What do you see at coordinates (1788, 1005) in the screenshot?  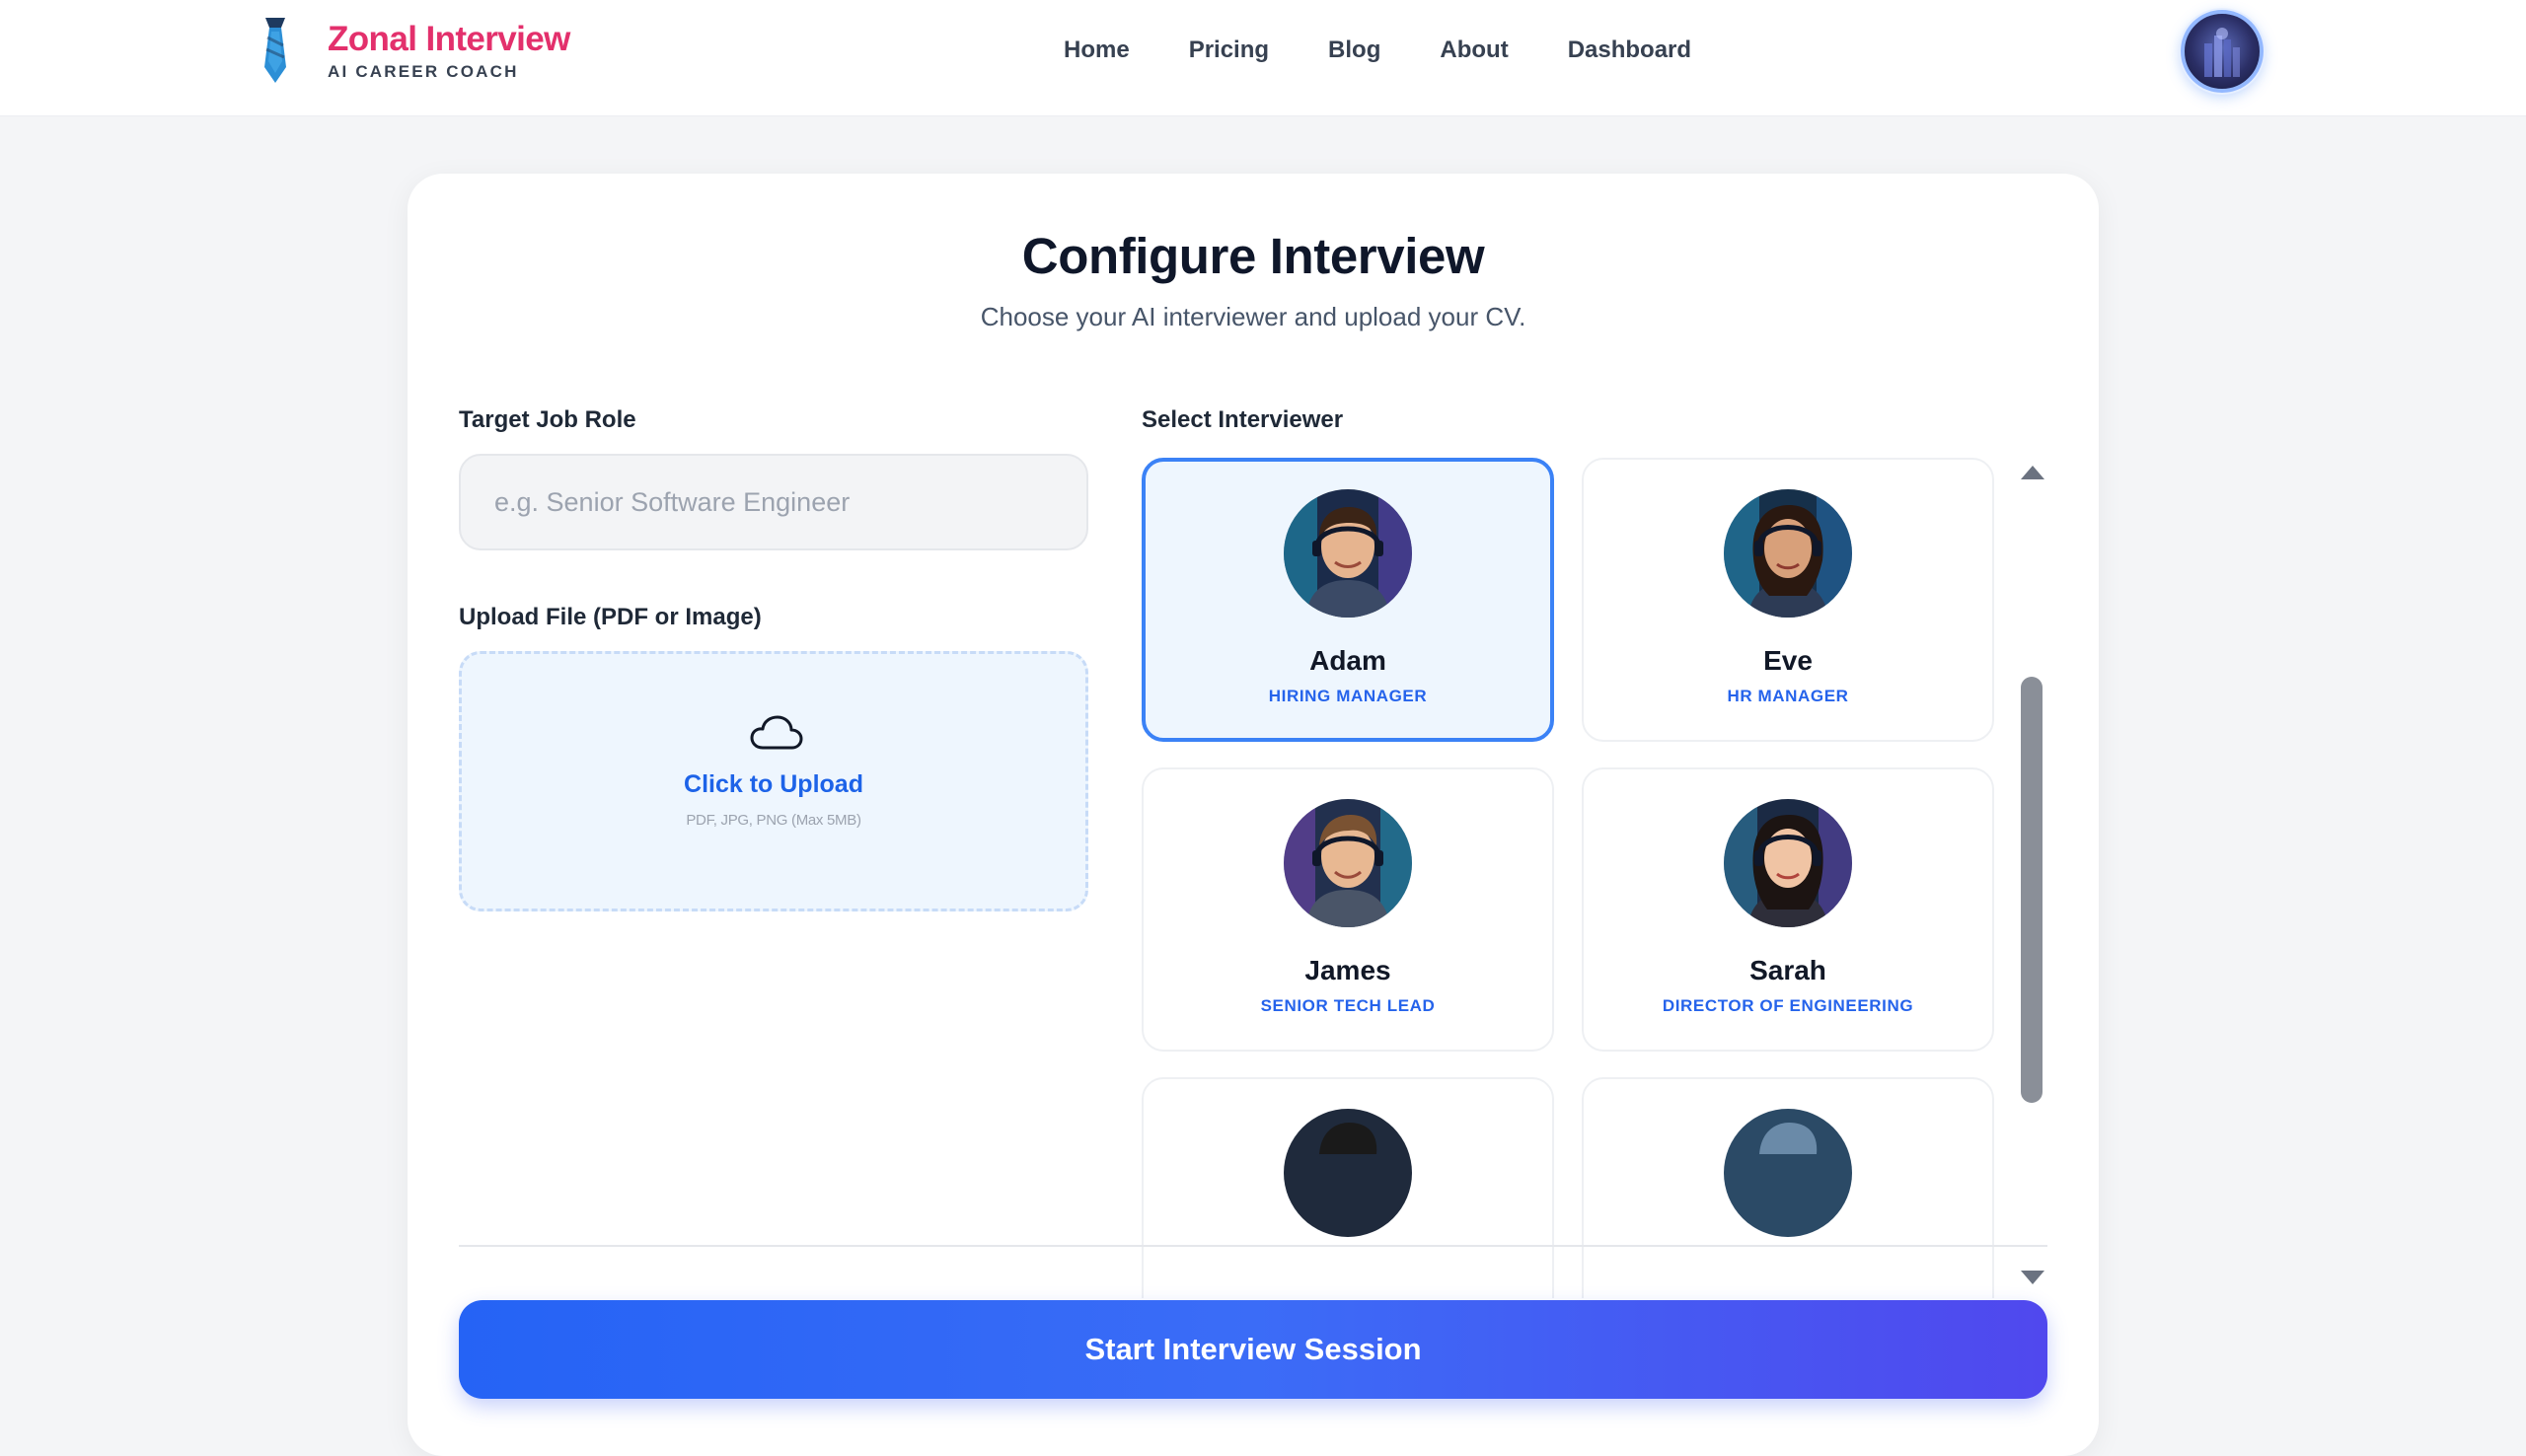 I see `interviewer-role: DIRECTOR OF ENGINEERING` at bounding box center [1788, 1005].